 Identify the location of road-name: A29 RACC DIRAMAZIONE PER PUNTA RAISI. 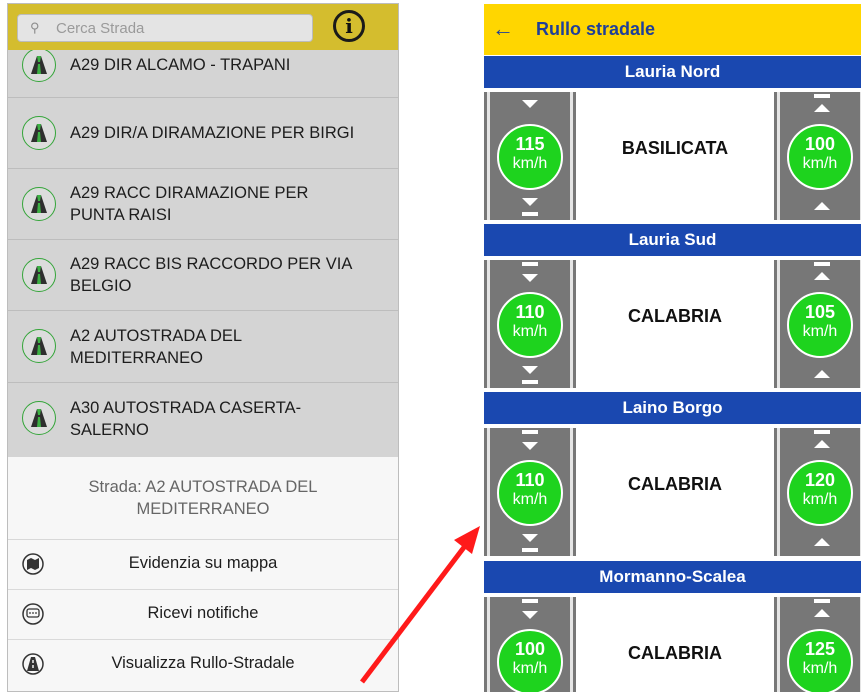
(189, 204).